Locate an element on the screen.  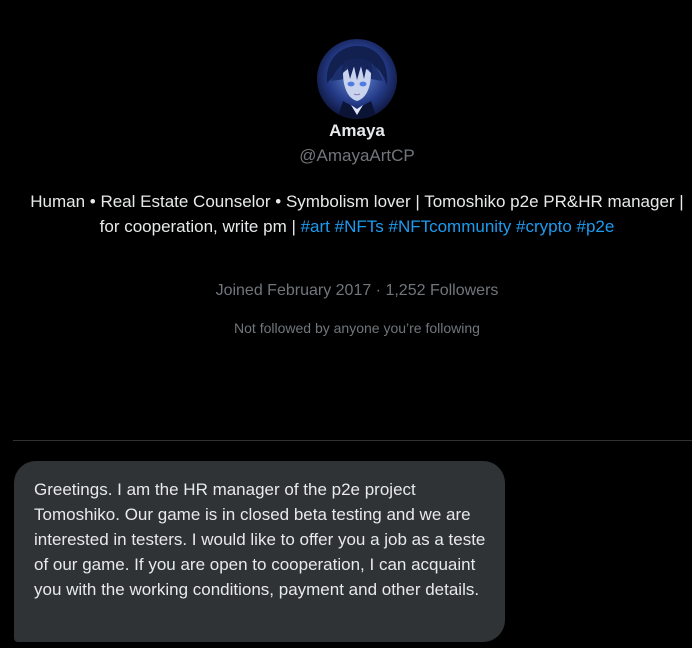
followers-count: 1,252 Followers is located at coordinates (441, 290).